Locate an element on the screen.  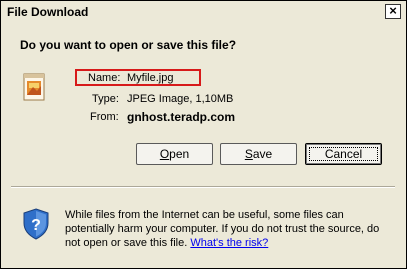
title-bar: File Download × is located at coordinates (203, 12).